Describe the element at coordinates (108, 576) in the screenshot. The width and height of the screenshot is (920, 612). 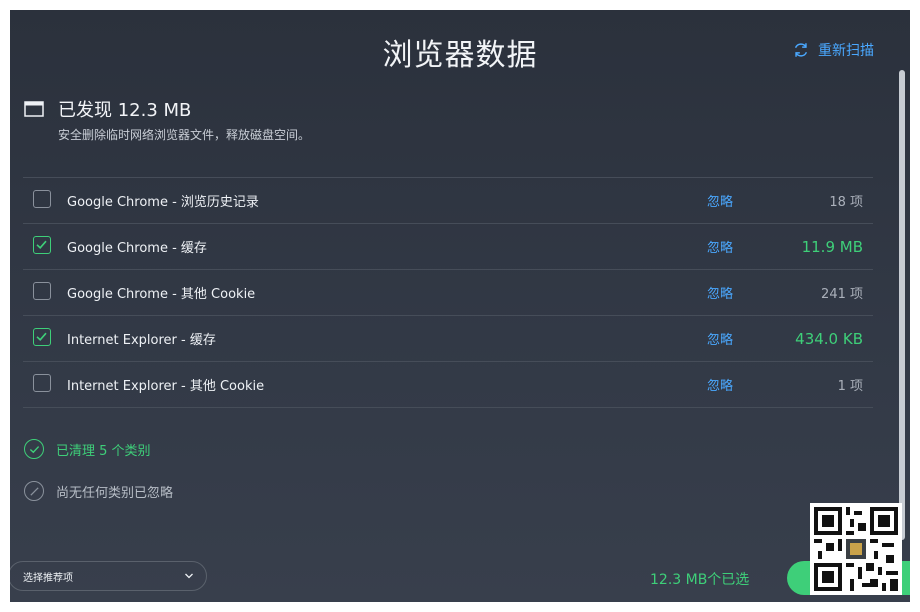
I see `select-recommended-dropdown: 选择推荐项` at that location.